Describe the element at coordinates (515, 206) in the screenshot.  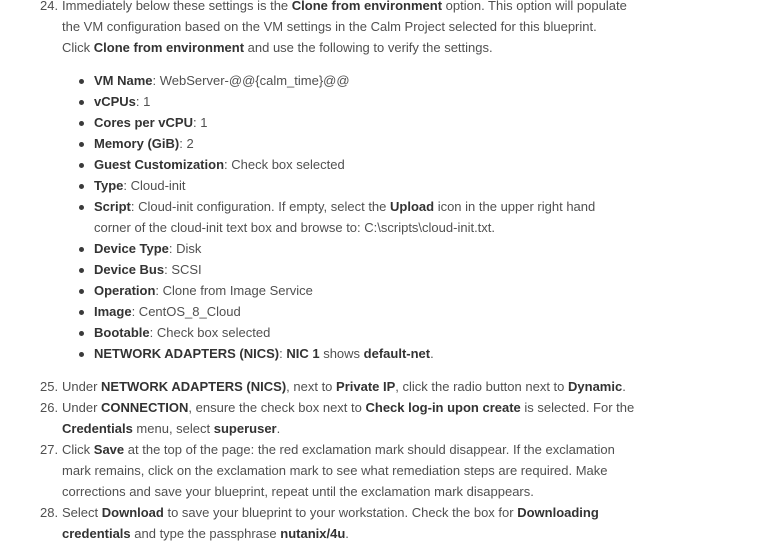
I see `text-run: icon in the upper right hand` at that location.